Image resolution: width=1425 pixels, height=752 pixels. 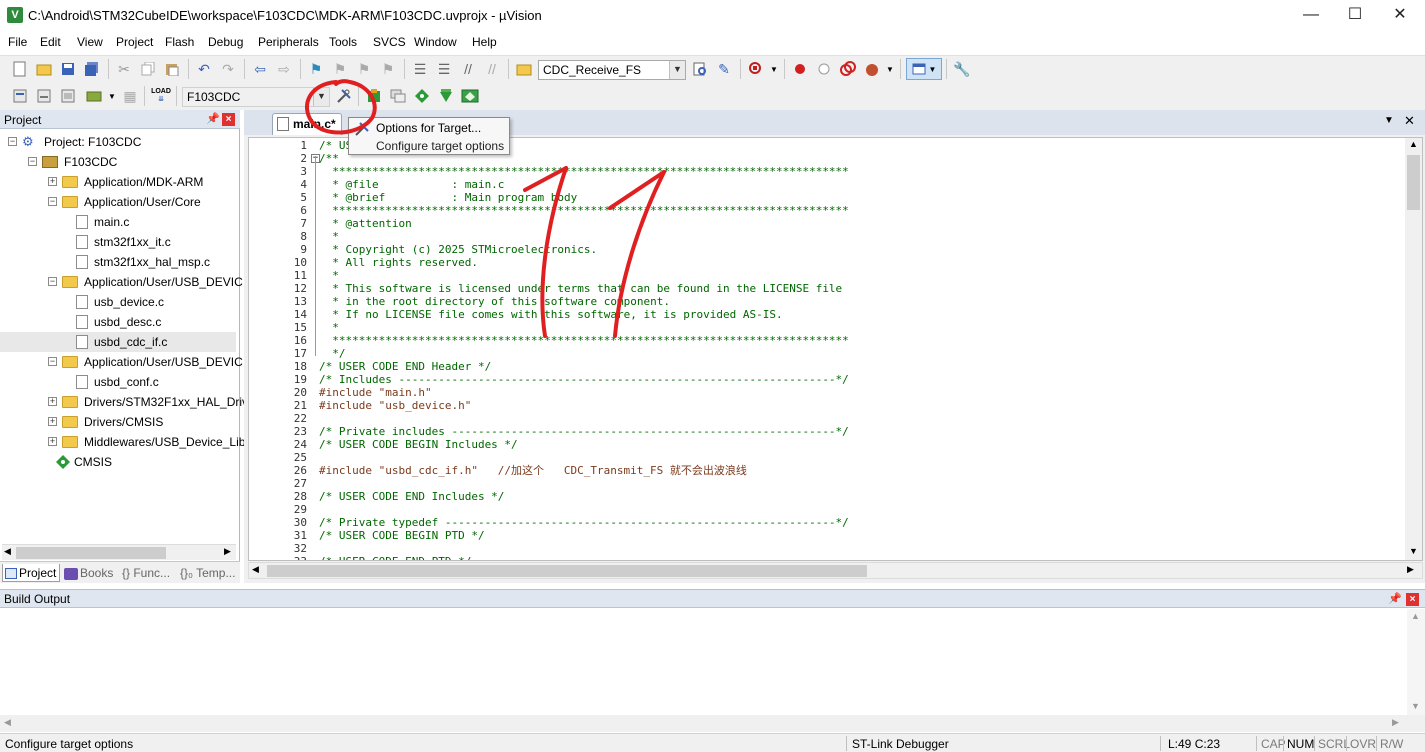 What do you see at coordinates (69, 744) in the screenshot?
I see `status-message: Configure target options` at bounding box center [69, 744].